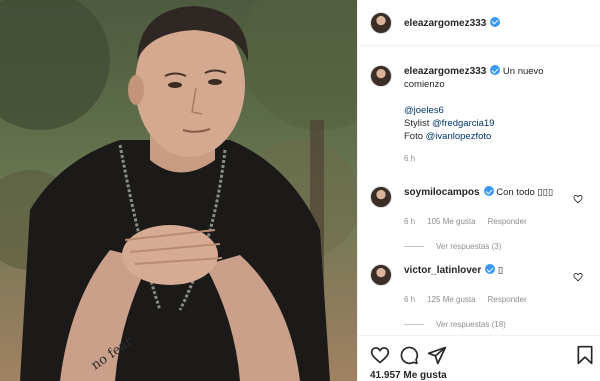  I want to click on post-header: eleazargomez333, so click(479, 23).